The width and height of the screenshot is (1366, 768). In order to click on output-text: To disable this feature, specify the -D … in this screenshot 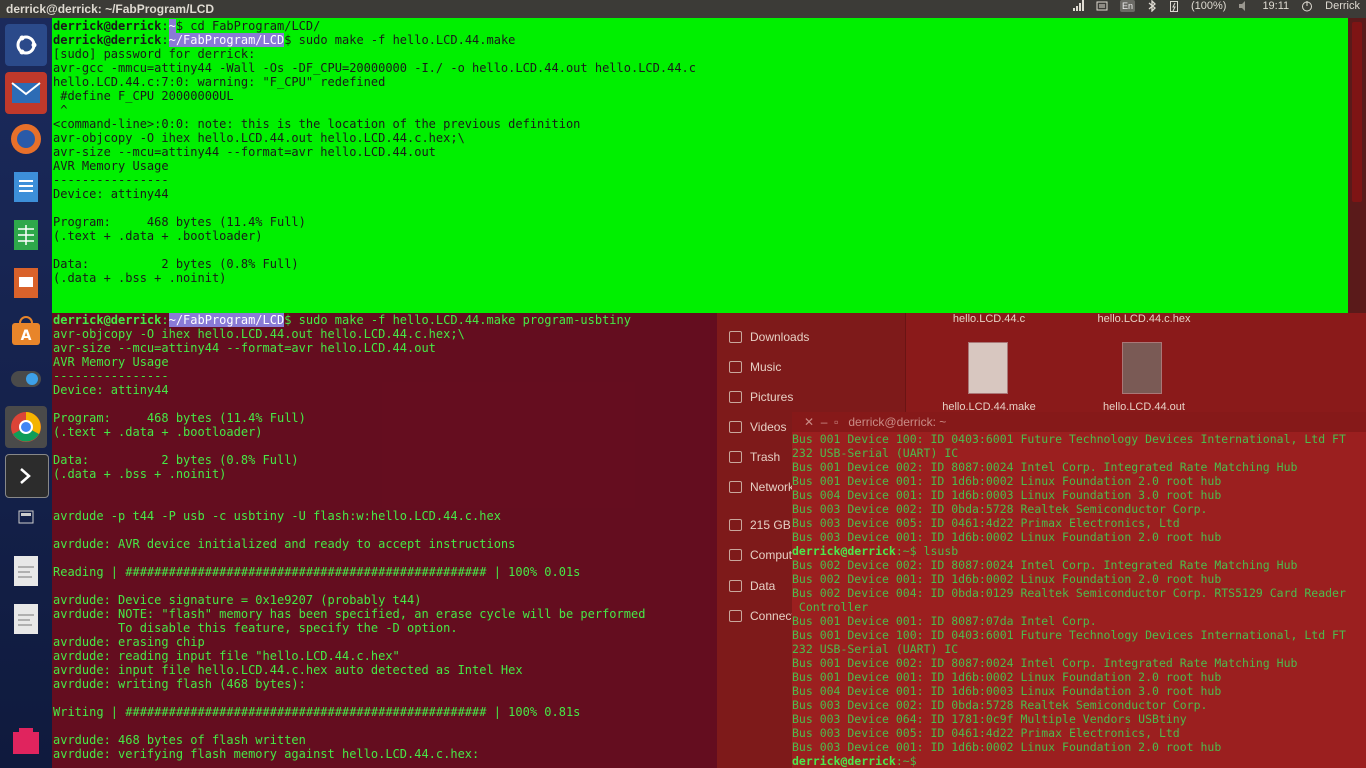, I will do `click(255, 628)`.